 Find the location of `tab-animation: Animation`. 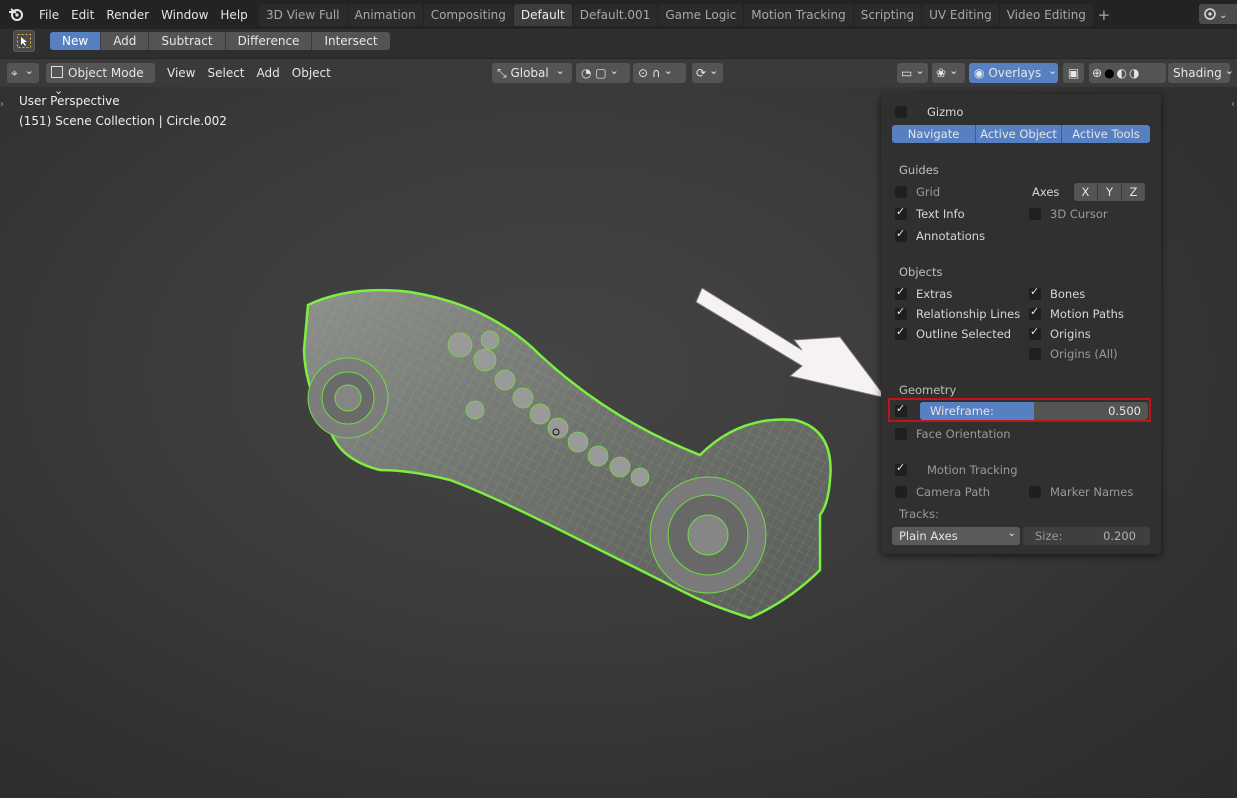

tab-animation: Animation is located at coordinates (385, 15).